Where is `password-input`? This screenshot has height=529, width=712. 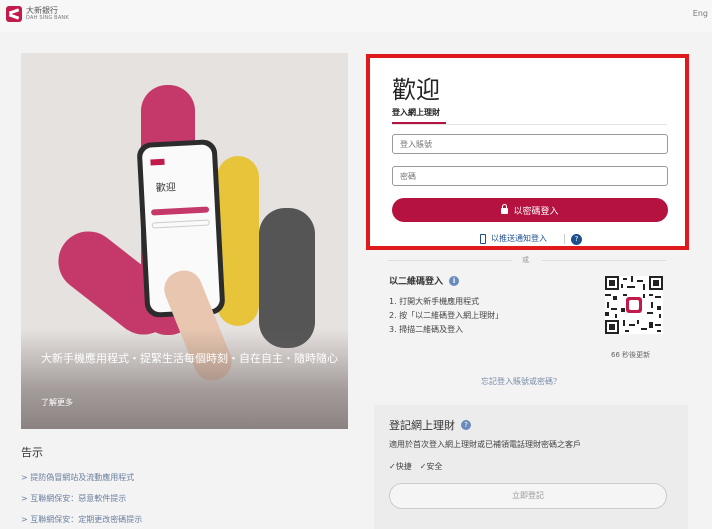 password-input is located at coordinates (530, 176).